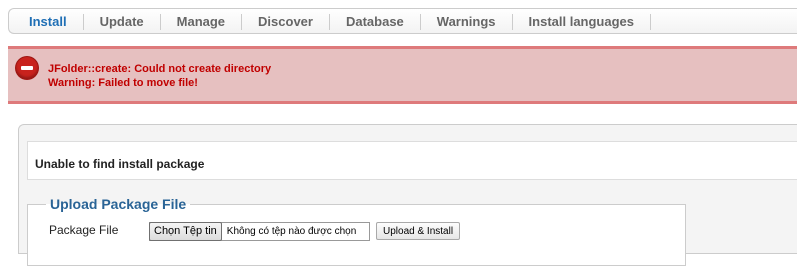  What do you see at coordinates (651, 22) in the screenshot?
I see `tab-divider` at bounding box center [651, 22].